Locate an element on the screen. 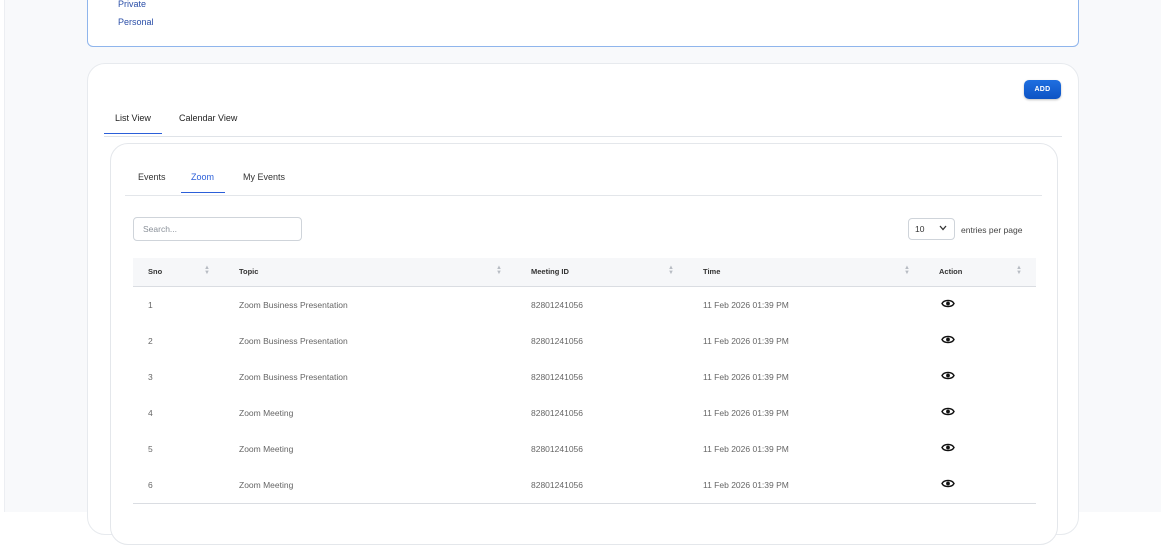 The height and width of the screenshot is (545, 1162). cell-sno: 2 is located at coordinates (150, 340).